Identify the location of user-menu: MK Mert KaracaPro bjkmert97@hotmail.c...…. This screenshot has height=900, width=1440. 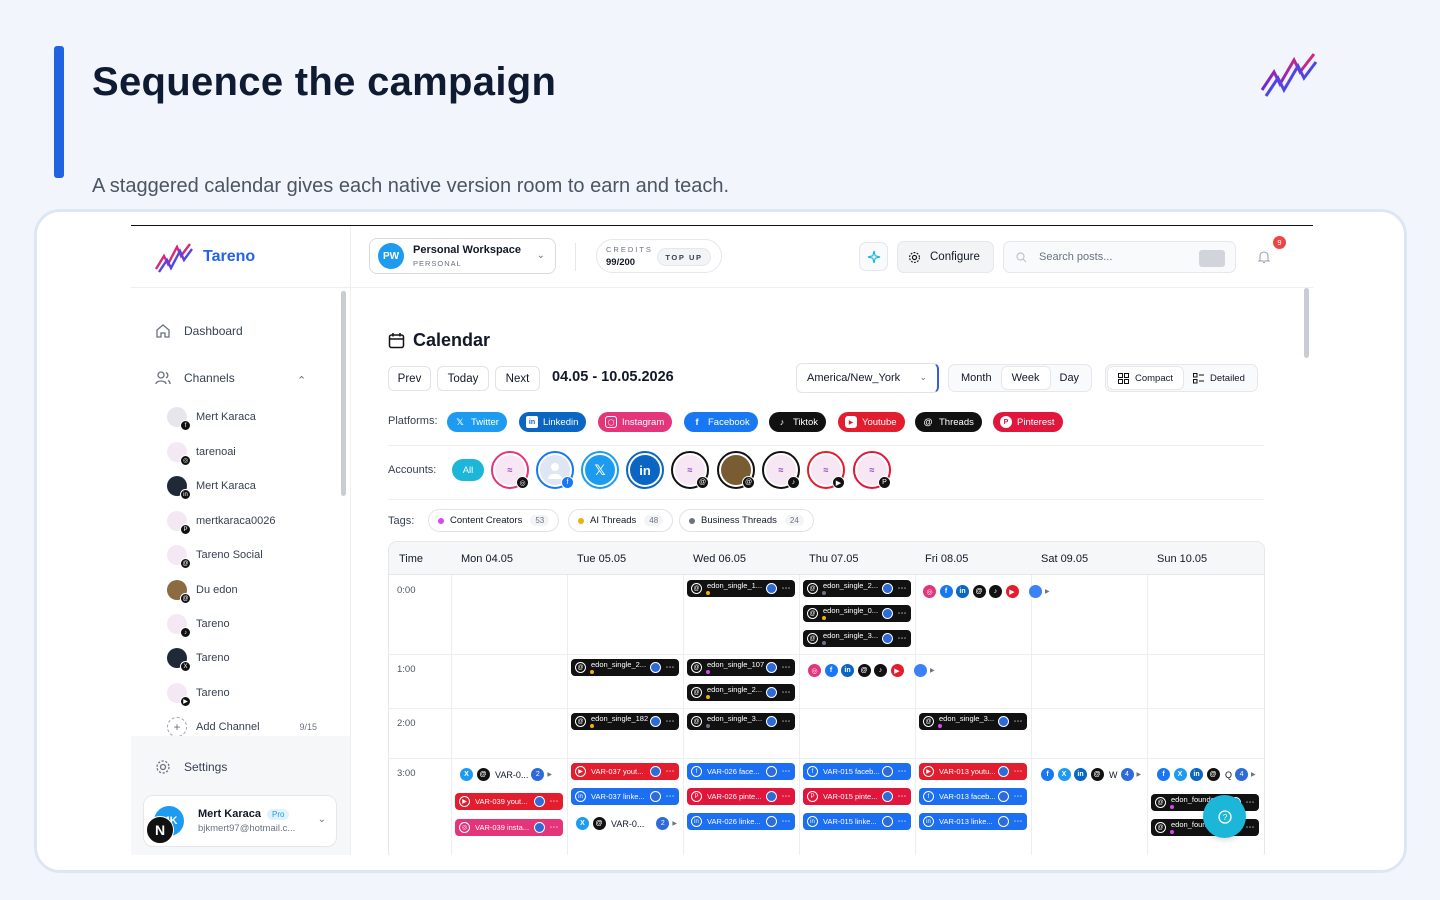
(240, 821).